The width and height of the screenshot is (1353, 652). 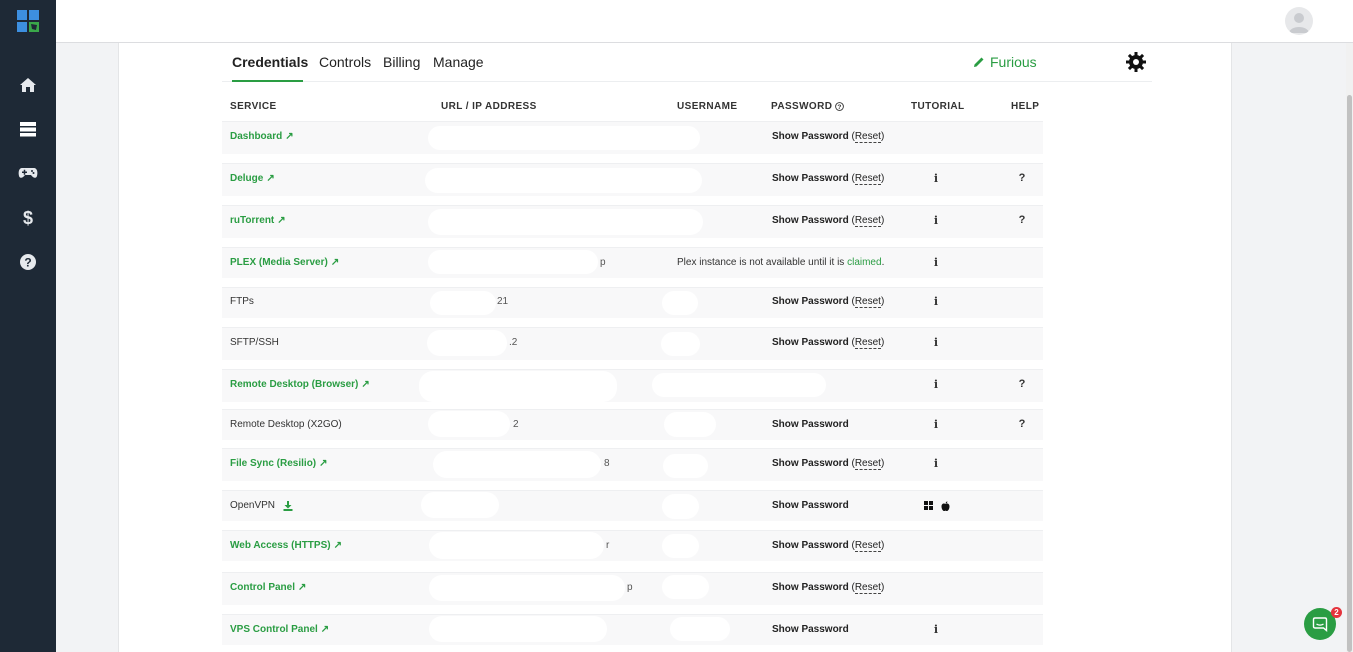 What do you see at coordinates (1025, 106) in the screenshot?
I see `col-help: HELP` at bounding box center [1025, 106].